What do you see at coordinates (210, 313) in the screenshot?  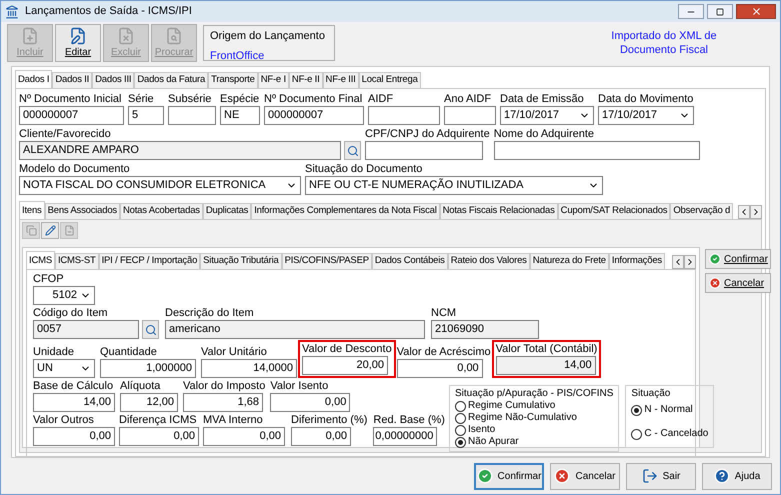 I see `field-label: Descrição do Item` at bounding box center [210, 313].